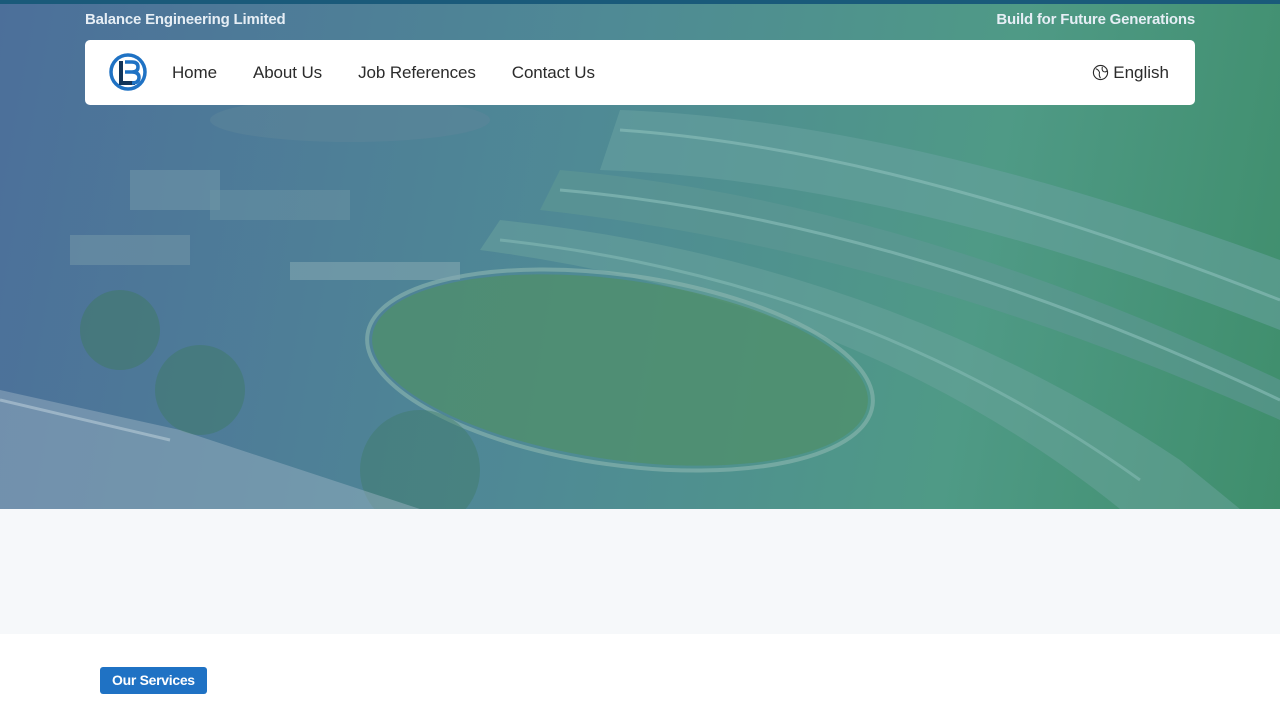 The image size is (1280, 720). Describe the element at coordinates (1095, 19) in the screenshot. I see `company-slogan: Build for Future Generations` at that location.